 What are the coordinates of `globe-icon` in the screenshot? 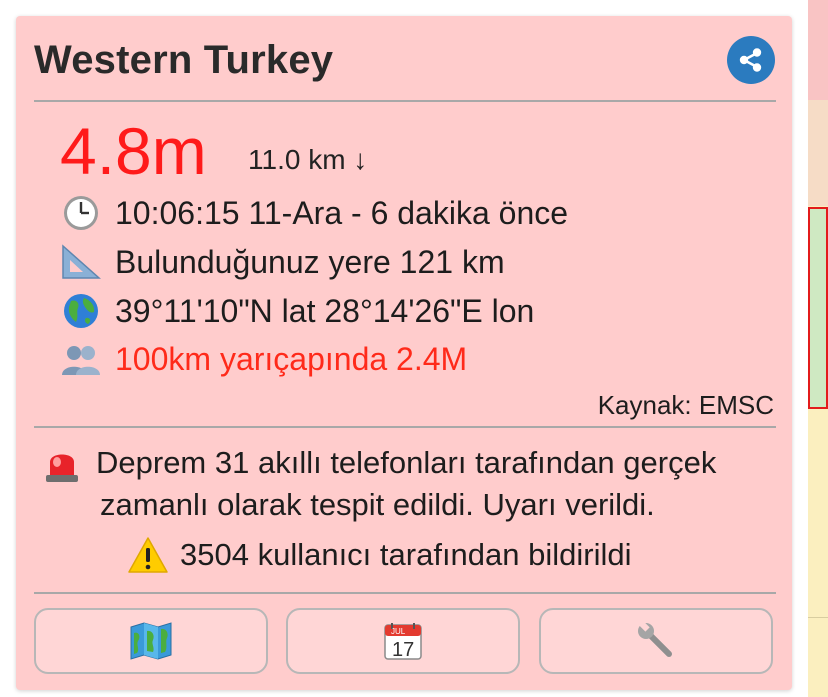 It's located at (81, 311).